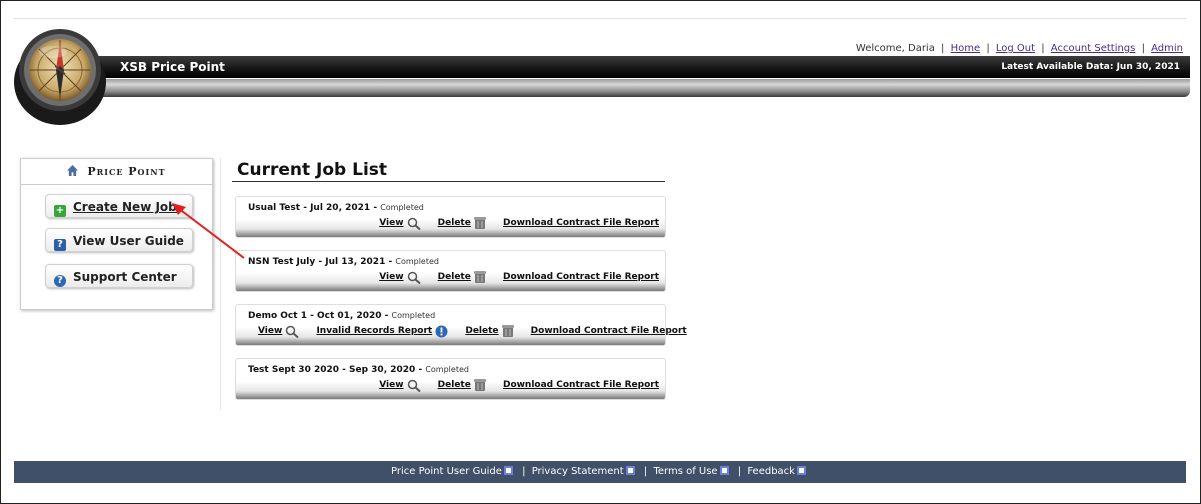 The width and height of the screenshot is (1201, 504). Describe the element at coordinates (895, 48) in the screenshot. I see `welcome-text: Welcome, Daria` at that location.